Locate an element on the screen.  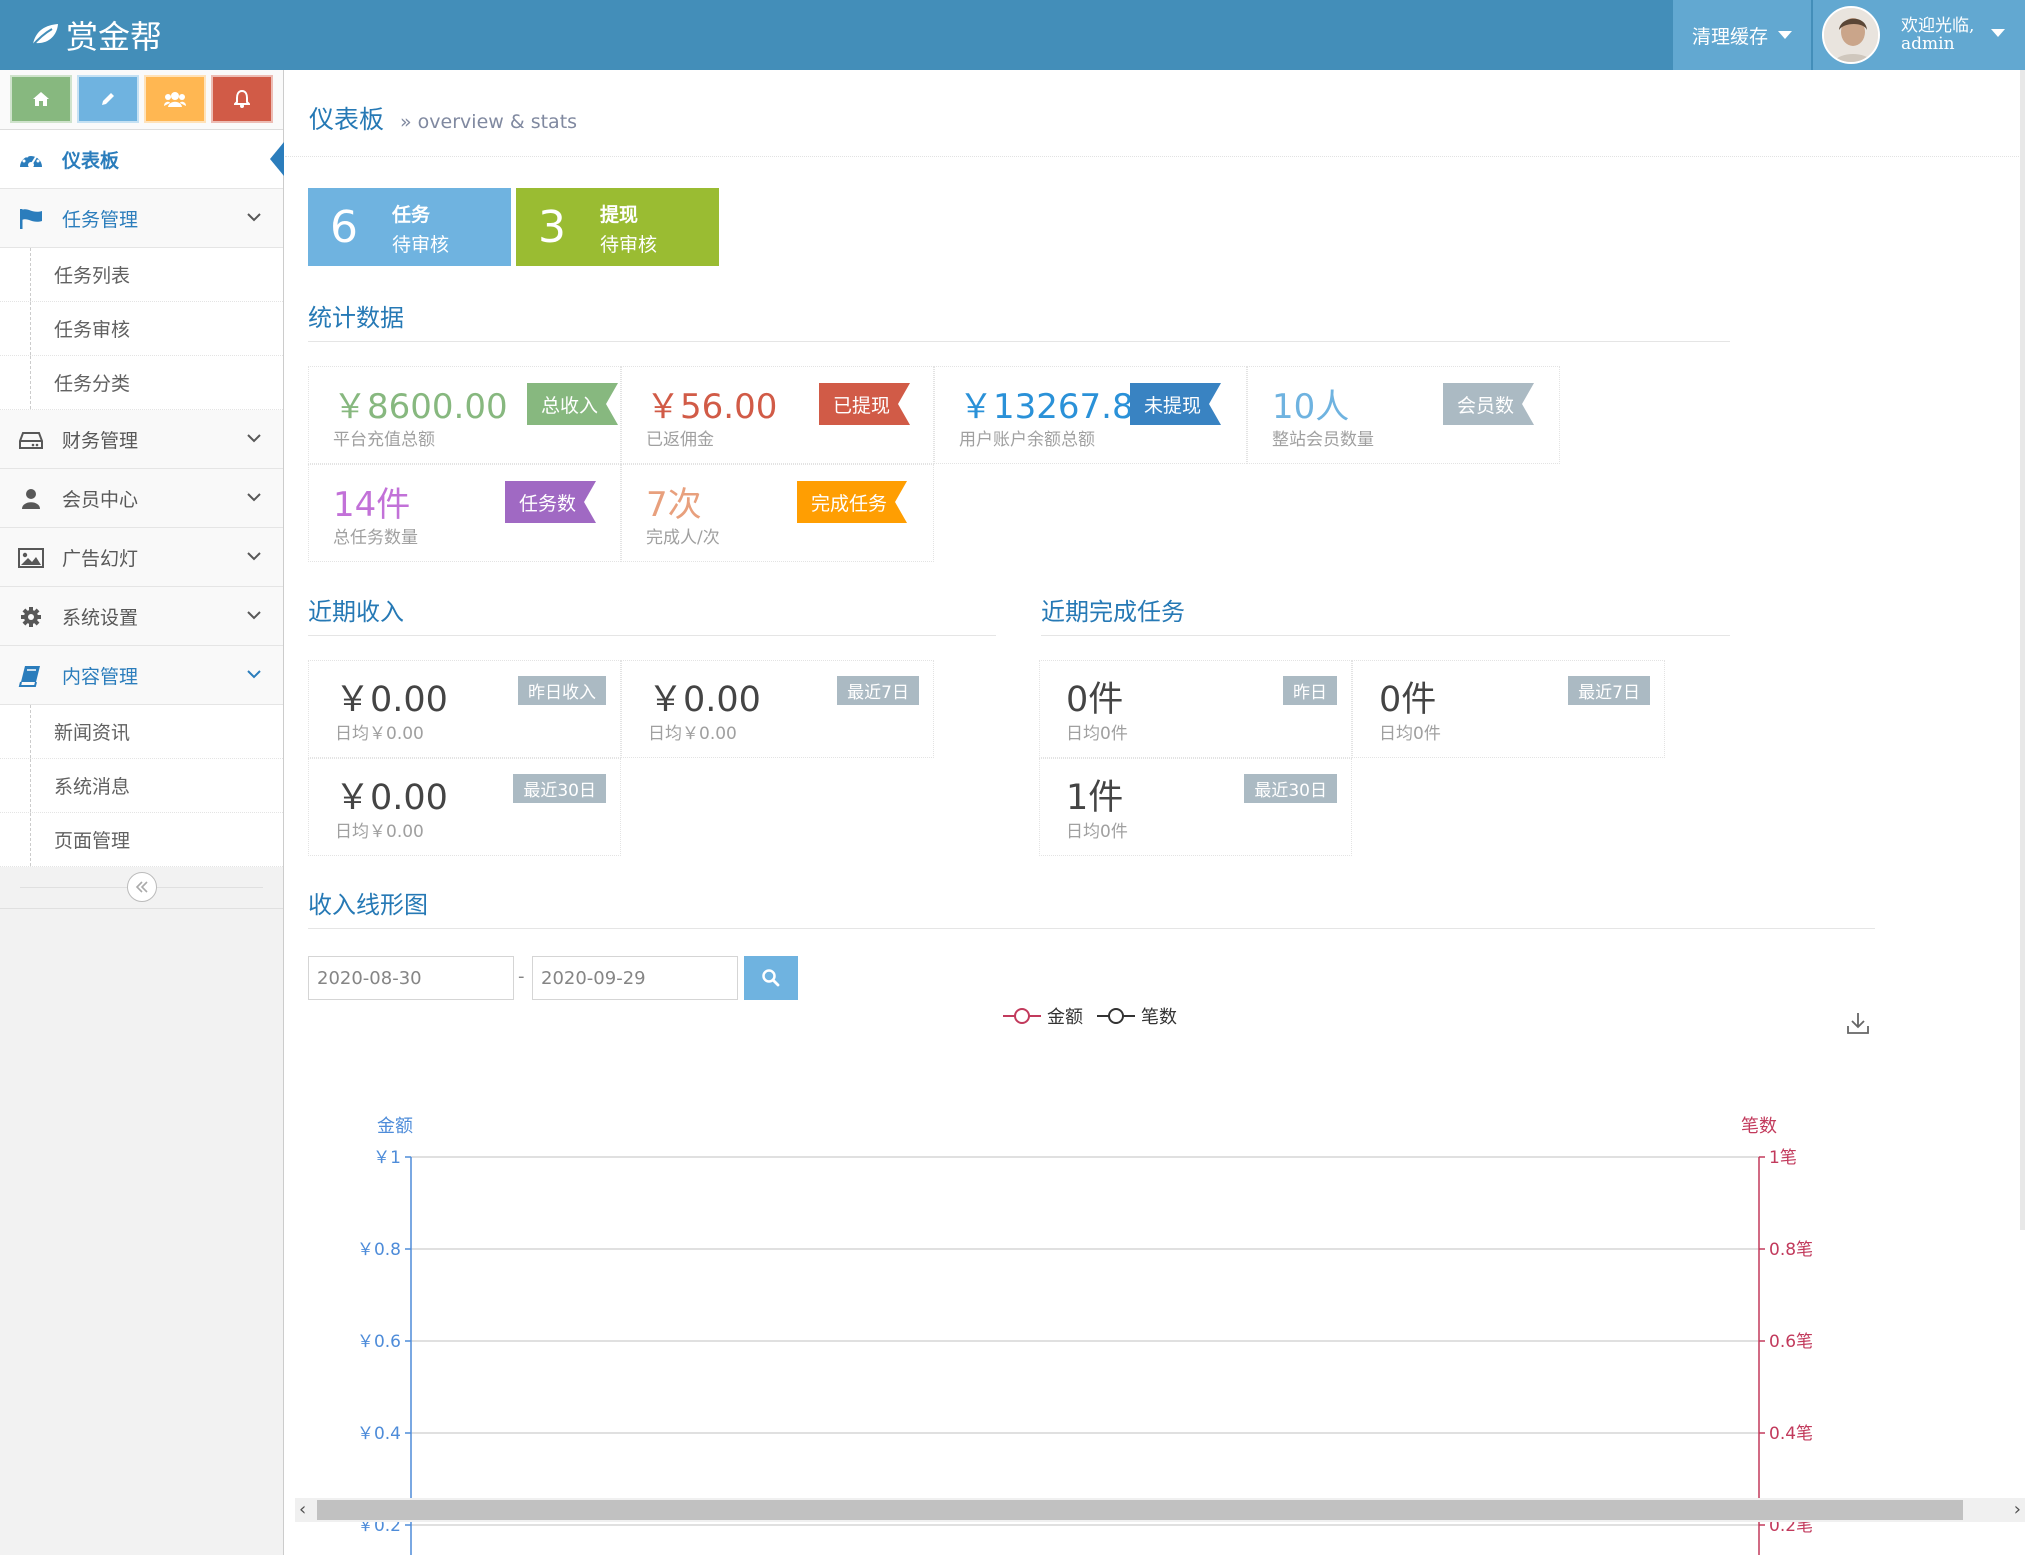
sidebar-item-label: 任务管理 is located at coordinates (100, 219).